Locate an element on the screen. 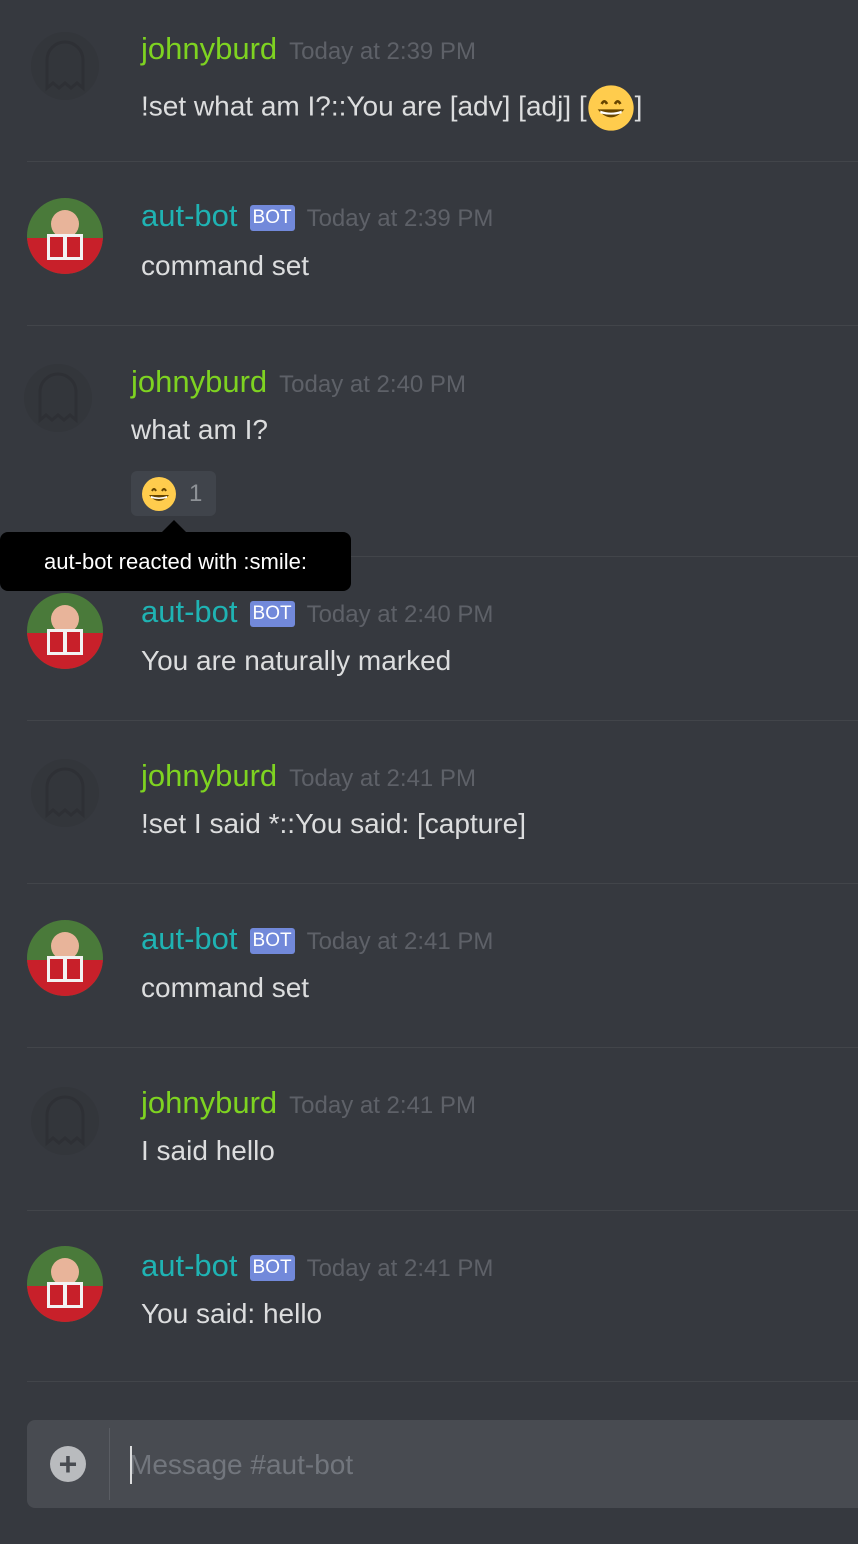  message-content: !set what am I?::You are [adv] [adj] [] is located at coordinates (391, 108).